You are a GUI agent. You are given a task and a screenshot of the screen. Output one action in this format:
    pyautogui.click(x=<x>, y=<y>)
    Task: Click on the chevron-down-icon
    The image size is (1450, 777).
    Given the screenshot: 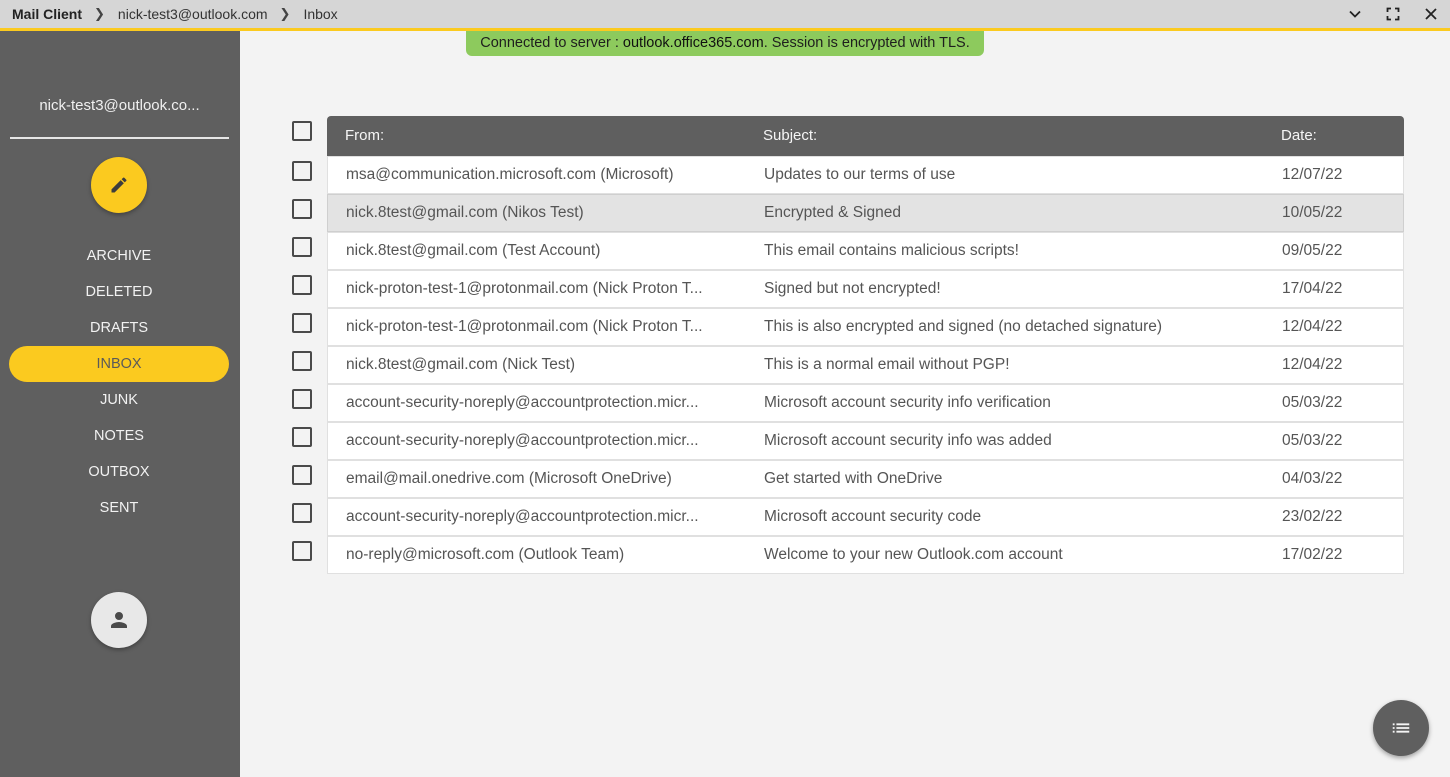 What is the action you would take?
    pyautogui.click(x=1355, y=14)
    